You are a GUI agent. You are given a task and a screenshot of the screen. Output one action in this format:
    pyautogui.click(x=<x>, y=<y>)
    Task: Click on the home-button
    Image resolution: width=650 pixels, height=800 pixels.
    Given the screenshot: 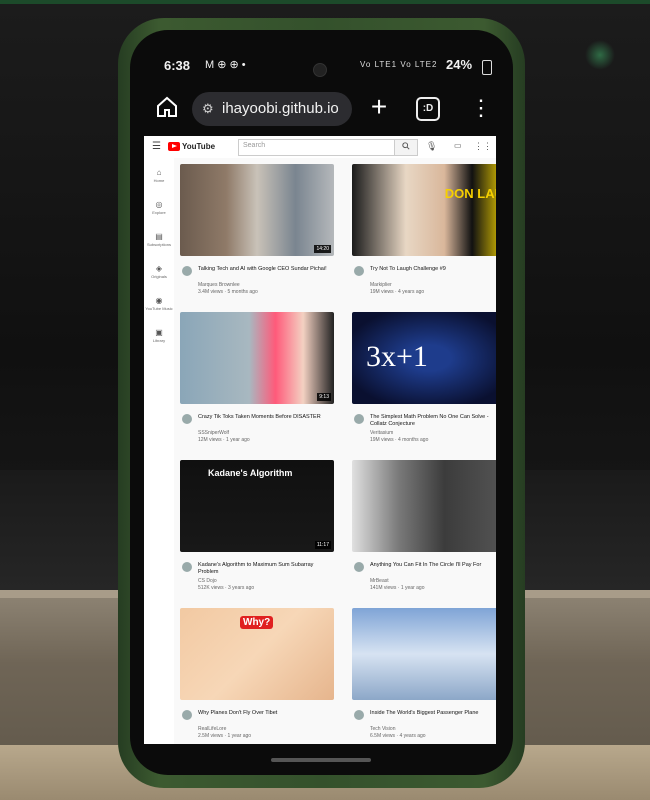 What is the action you would take?
    pyautogui.click(x=167, y=108)
    